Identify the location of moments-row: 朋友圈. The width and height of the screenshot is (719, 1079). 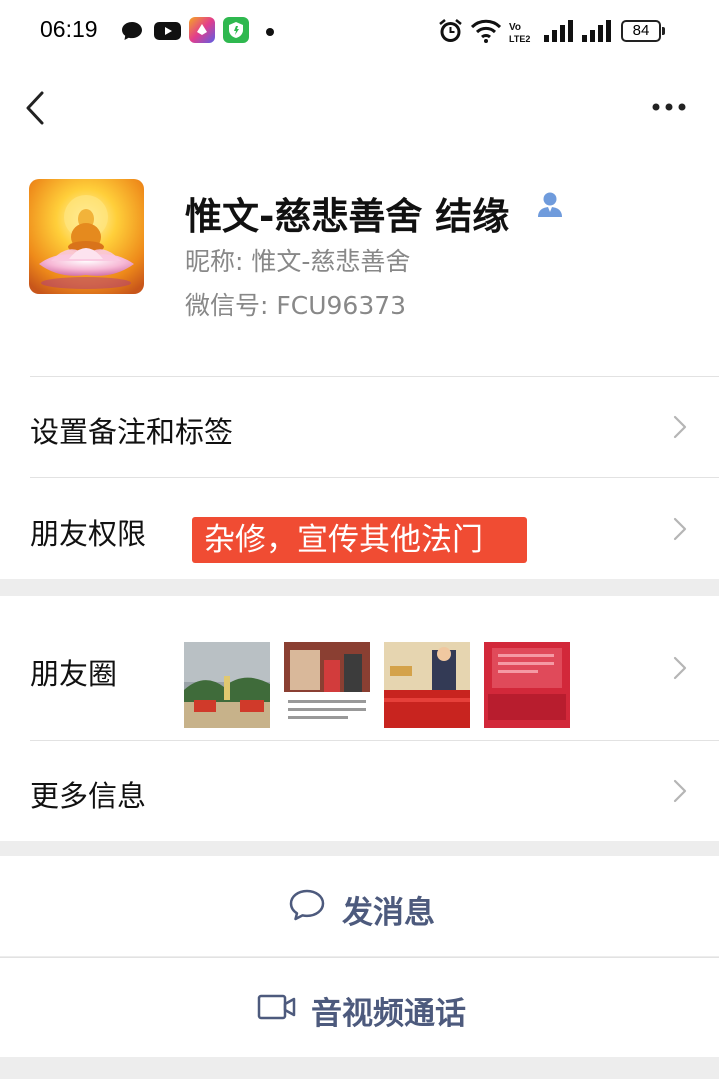
(359, 668).